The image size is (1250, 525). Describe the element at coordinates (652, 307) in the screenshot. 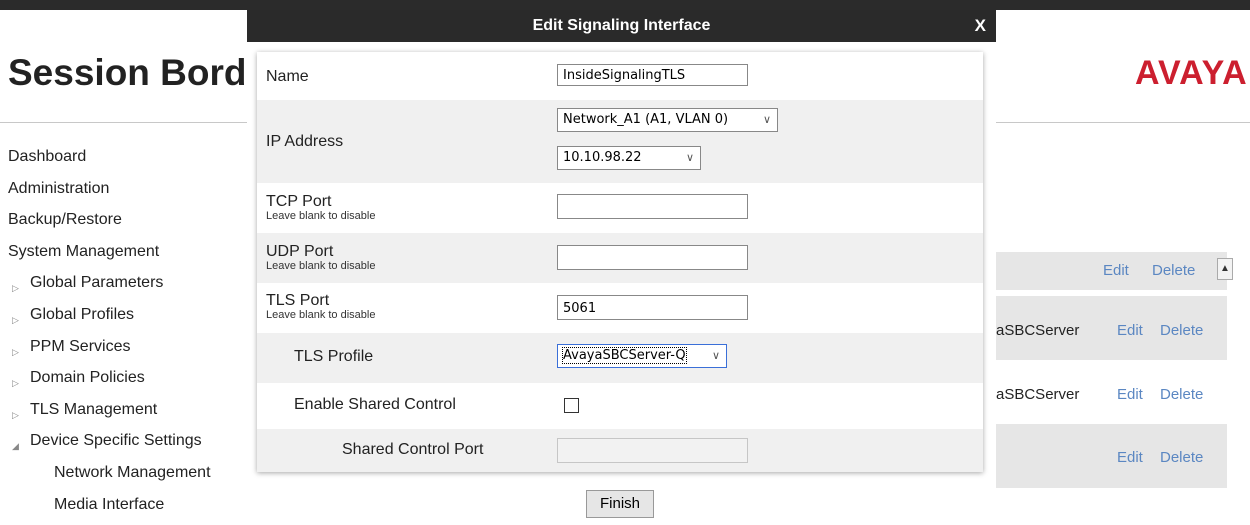

I see `tls-port-input: 5061` at that location.